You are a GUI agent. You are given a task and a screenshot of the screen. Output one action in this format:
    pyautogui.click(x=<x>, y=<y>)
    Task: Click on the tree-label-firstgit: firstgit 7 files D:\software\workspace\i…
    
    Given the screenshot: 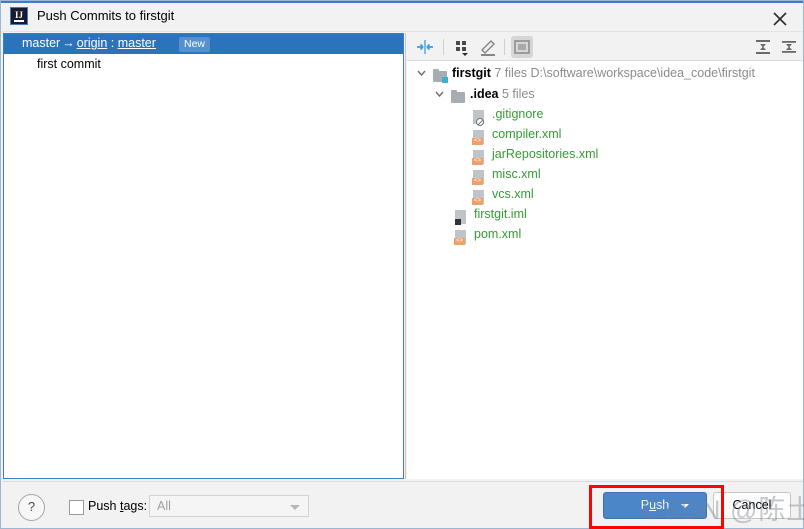 What is the action you would take?
    pyautogui.click(x=603, y=73)
    